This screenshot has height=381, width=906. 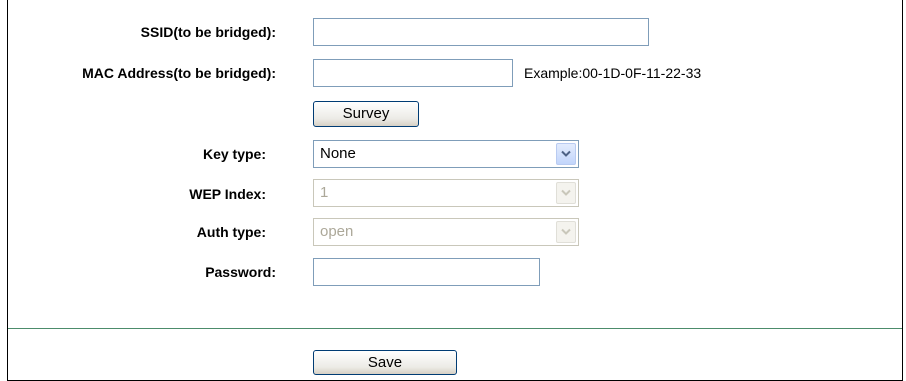 I want to click on survey-button: Survey, so click(x=366, y=114).